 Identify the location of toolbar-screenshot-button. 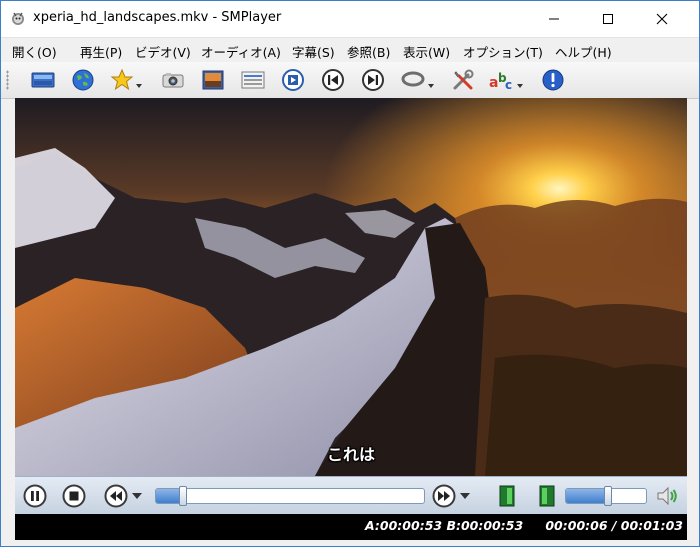
(173, 80).